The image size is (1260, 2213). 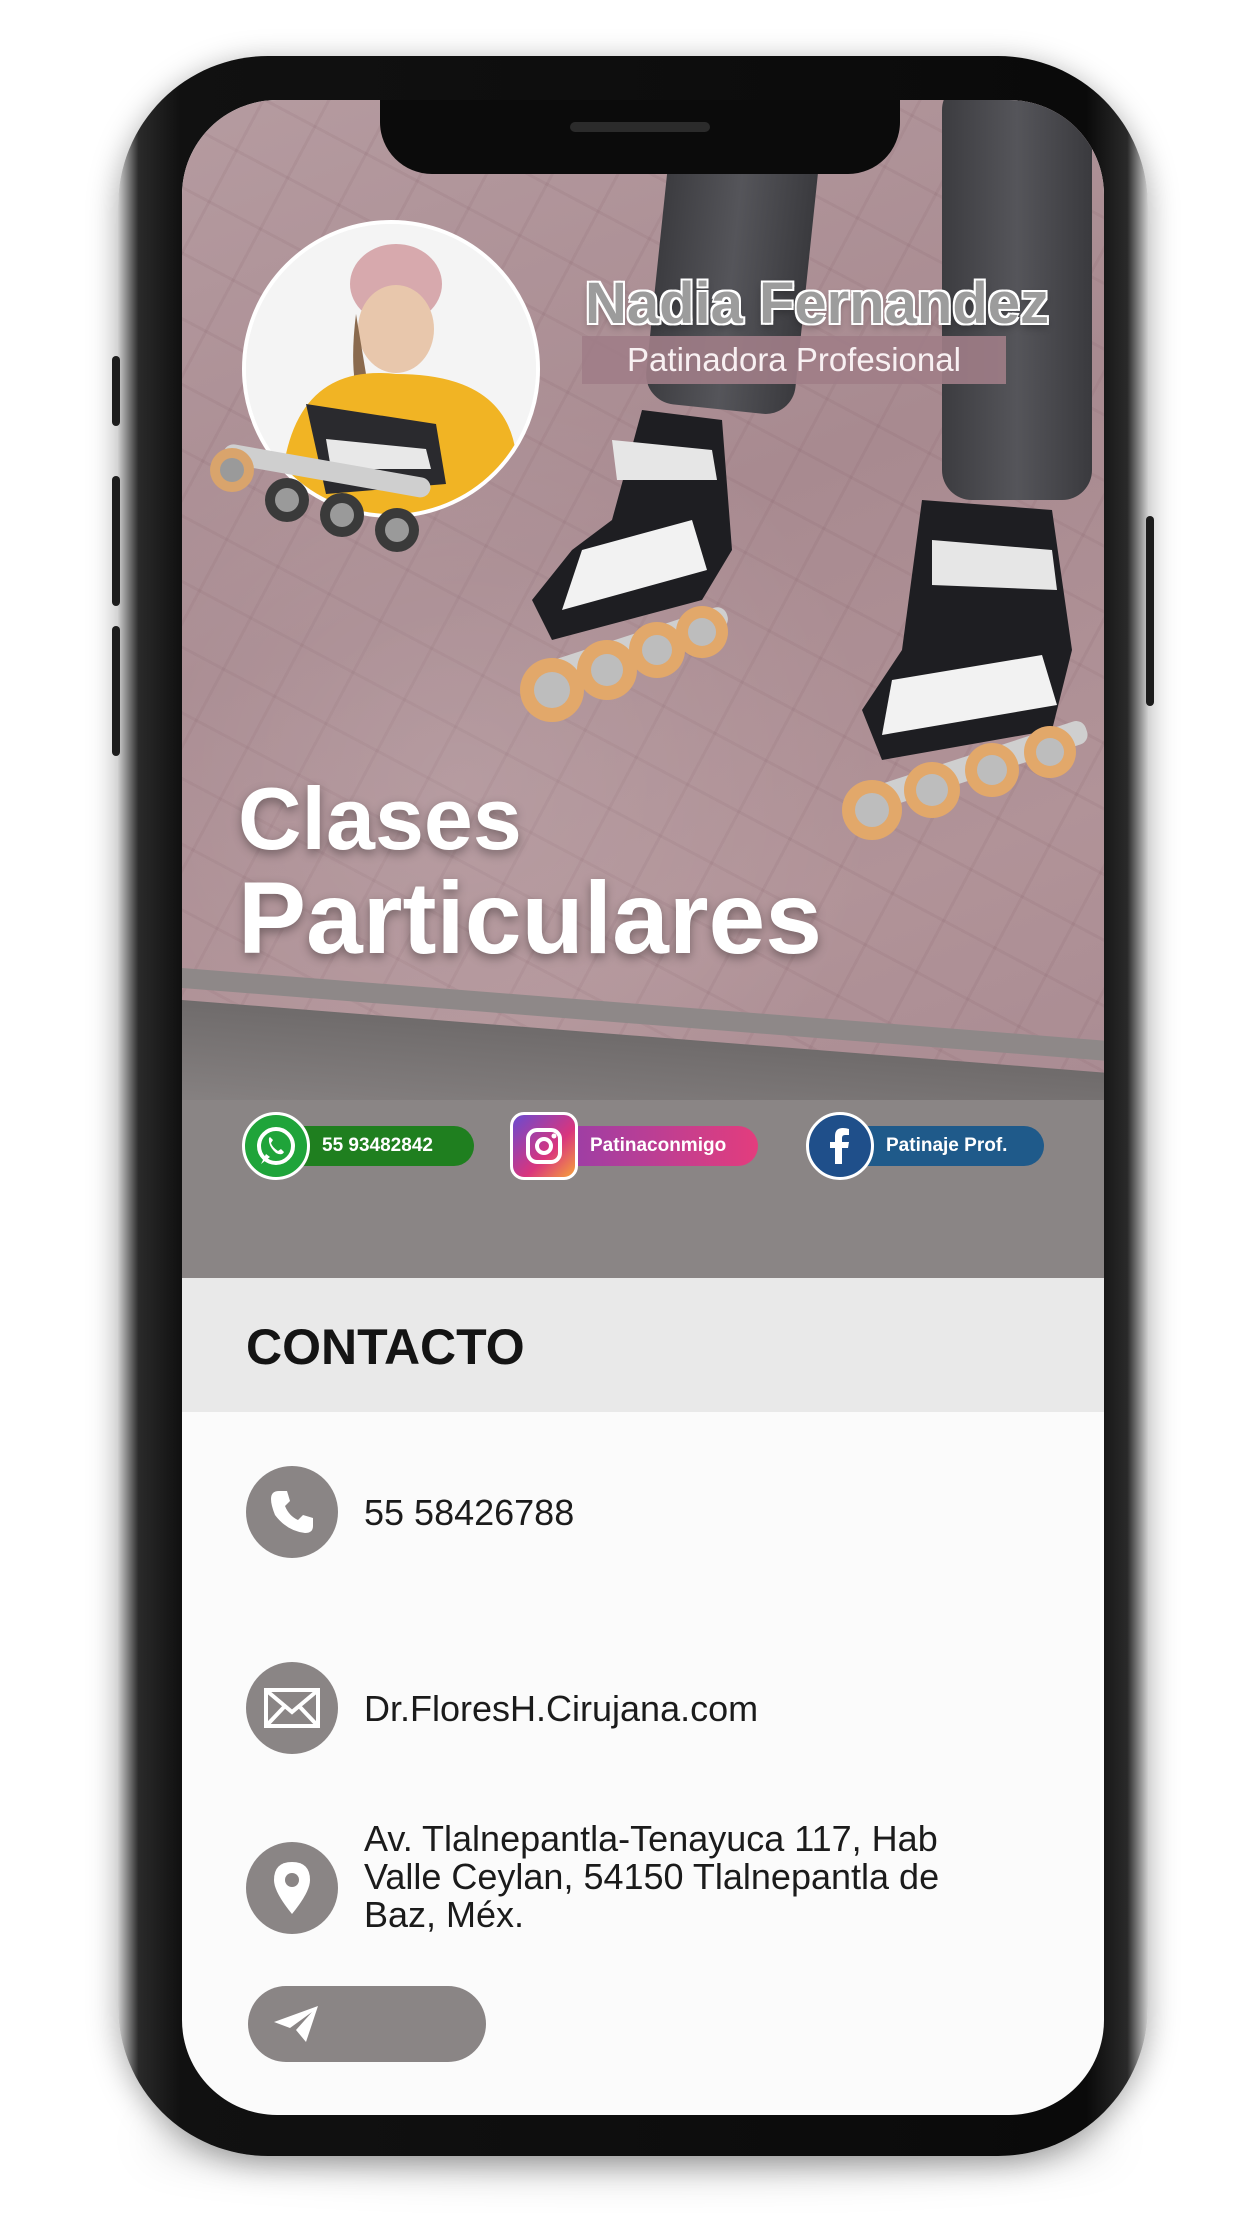 What do you see at coordinates (840, 1146) in the screenshot?
I see `facebook-icon` at bounding box center [840, 1146].